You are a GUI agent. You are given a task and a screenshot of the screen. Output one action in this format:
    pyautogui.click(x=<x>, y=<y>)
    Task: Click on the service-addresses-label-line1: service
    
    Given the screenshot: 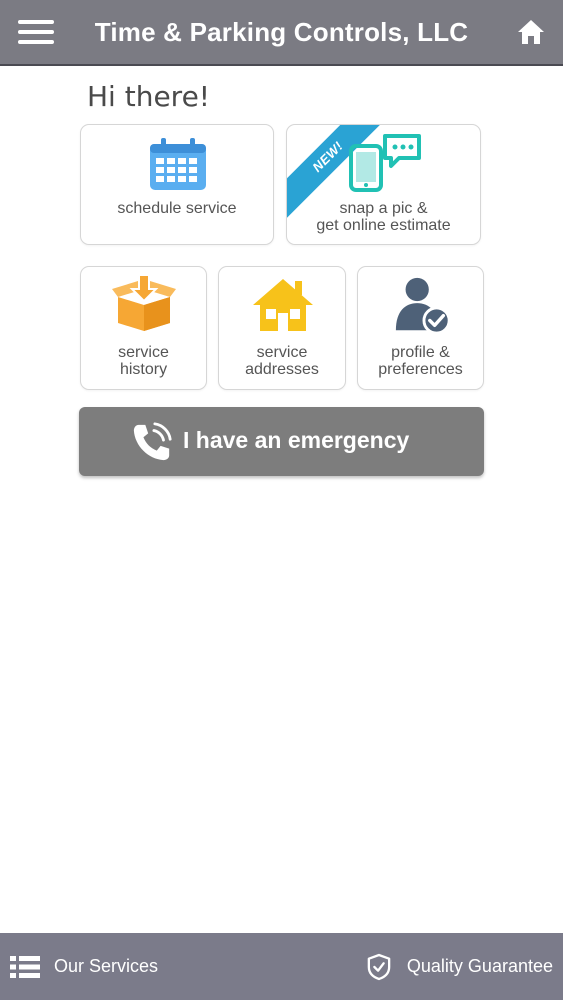 What is the action you would take?
    pyautogui.click(x=282, y=352)
    